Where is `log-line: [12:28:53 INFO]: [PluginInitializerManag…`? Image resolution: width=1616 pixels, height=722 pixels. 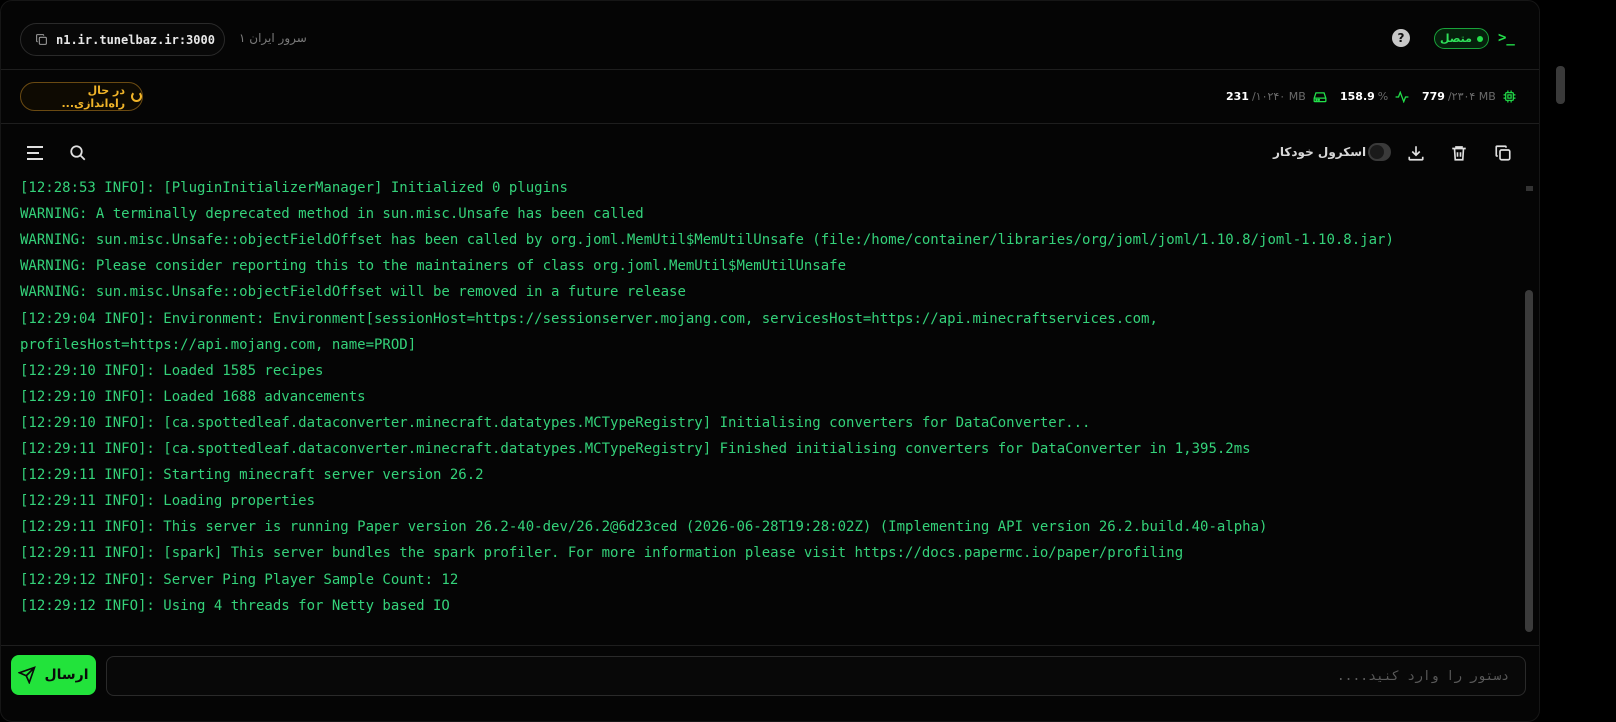 log-line: [12:28:53 INFO]: [PluginInitializerManag… is located at coordinates (294, 188).